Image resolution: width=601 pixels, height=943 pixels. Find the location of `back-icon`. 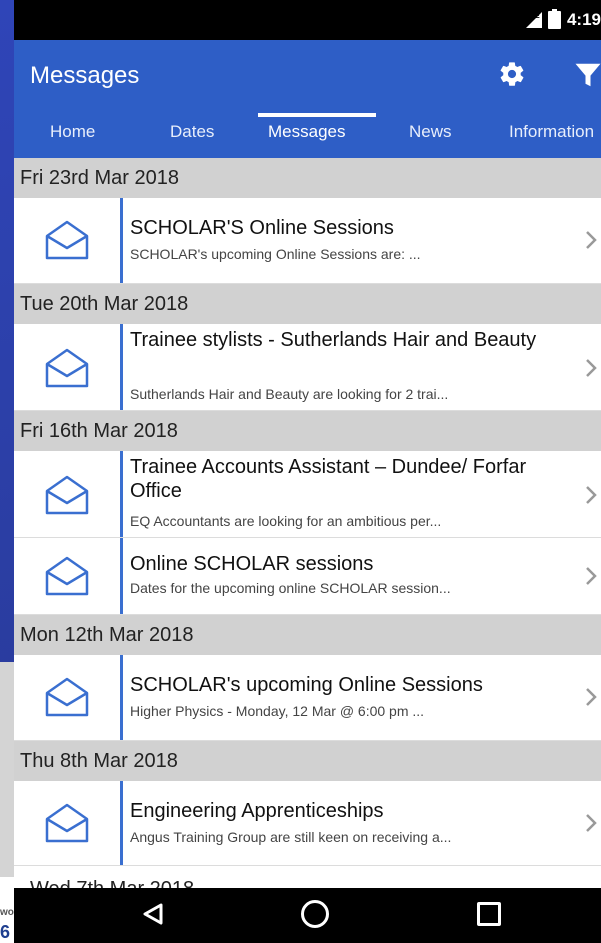

back-icon is located at coordinates (153, 914).